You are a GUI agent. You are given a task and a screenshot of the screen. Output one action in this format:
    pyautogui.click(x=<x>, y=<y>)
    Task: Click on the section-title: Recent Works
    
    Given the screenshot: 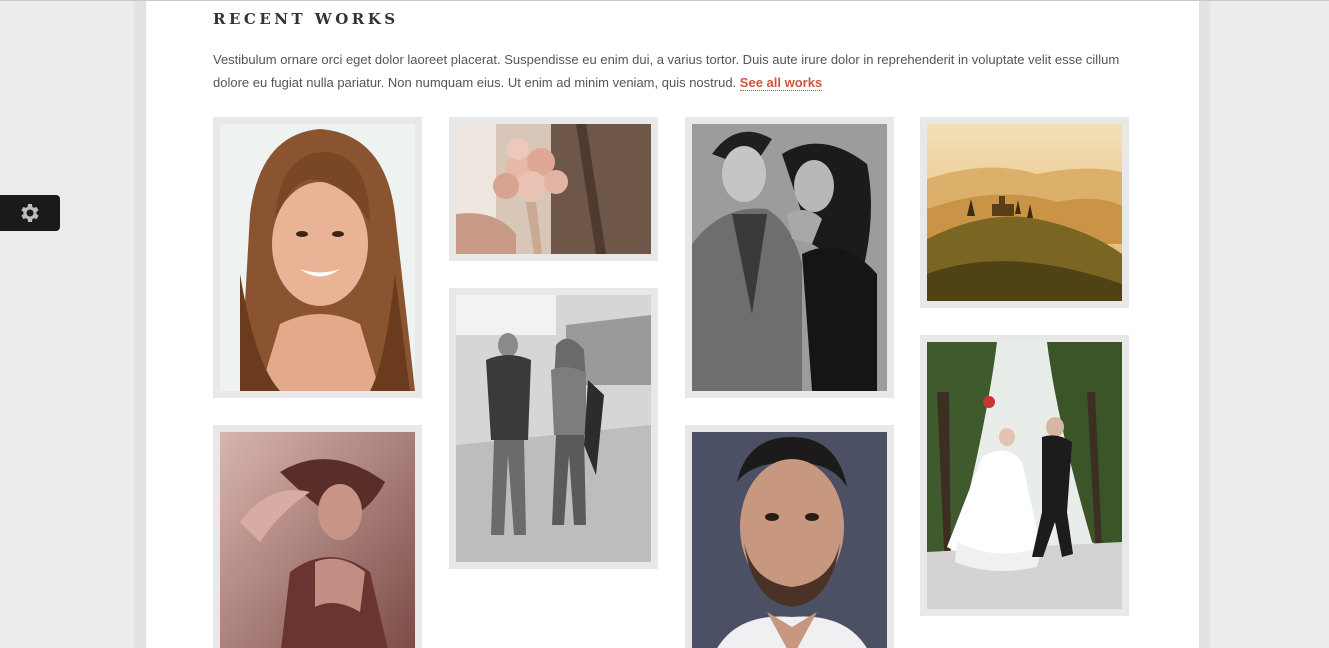 What is the action you would take?
    pyautogui.click(x=306, y=19)
    